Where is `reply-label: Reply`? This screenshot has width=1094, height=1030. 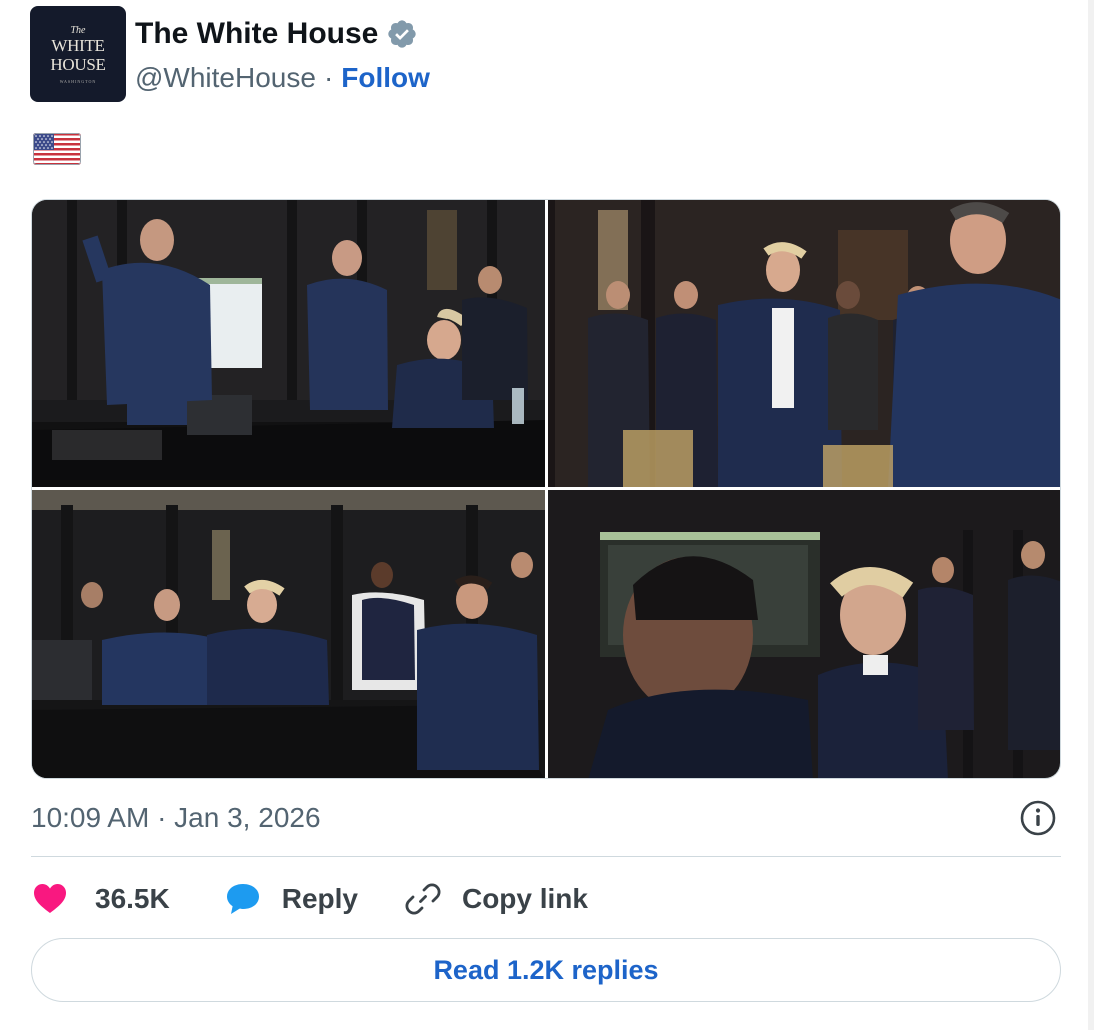 reply-label: Reply is located at coordinates (319, 898).